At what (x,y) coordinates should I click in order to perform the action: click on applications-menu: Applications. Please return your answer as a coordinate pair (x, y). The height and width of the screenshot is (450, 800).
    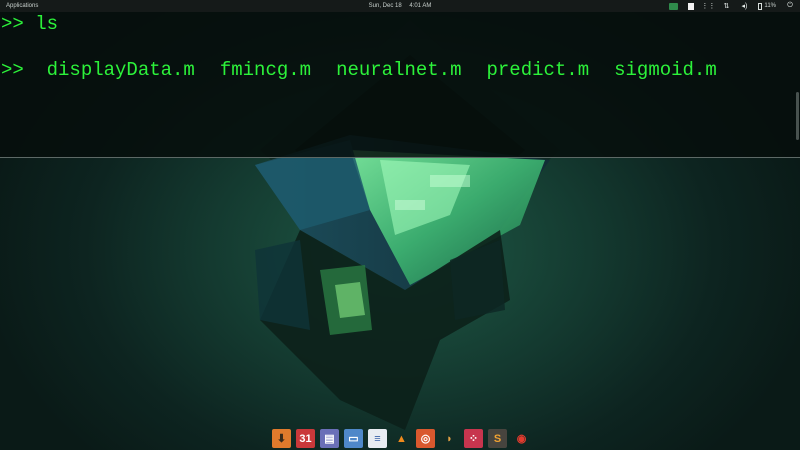
    Looking at the image, I should click on (22, 6).